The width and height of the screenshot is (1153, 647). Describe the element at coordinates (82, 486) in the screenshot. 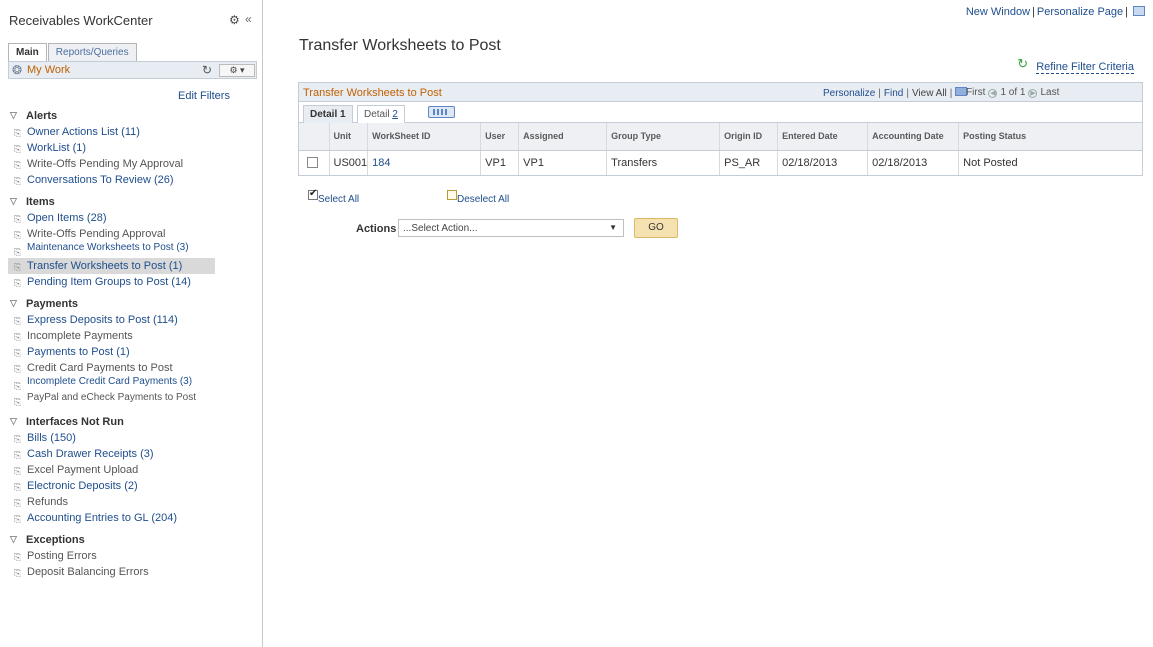

I see `sidebar-item-label: Electronic Deposits (2)` at that location.